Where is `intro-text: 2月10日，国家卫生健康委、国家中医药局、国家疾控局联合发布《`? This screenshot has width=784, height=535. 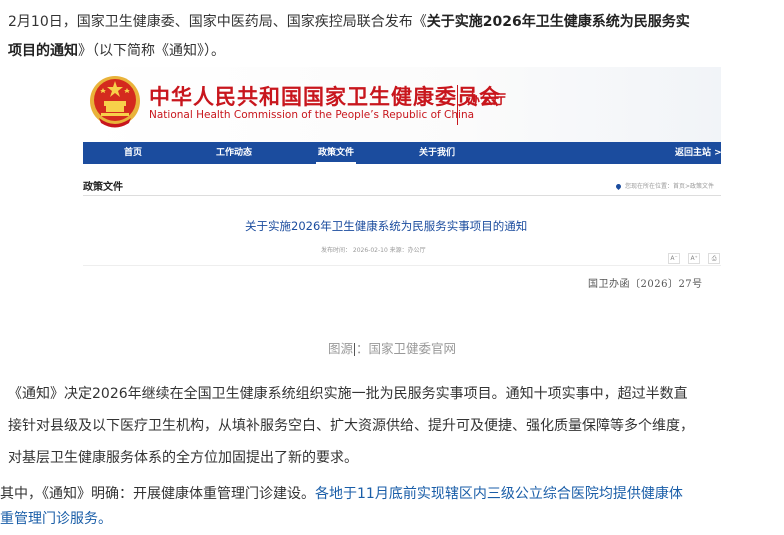
intro-text: 2月10日，国家卫生健康委、国家中医药局、国家疾控局联合发布《 is located at coordinates (217, 22).